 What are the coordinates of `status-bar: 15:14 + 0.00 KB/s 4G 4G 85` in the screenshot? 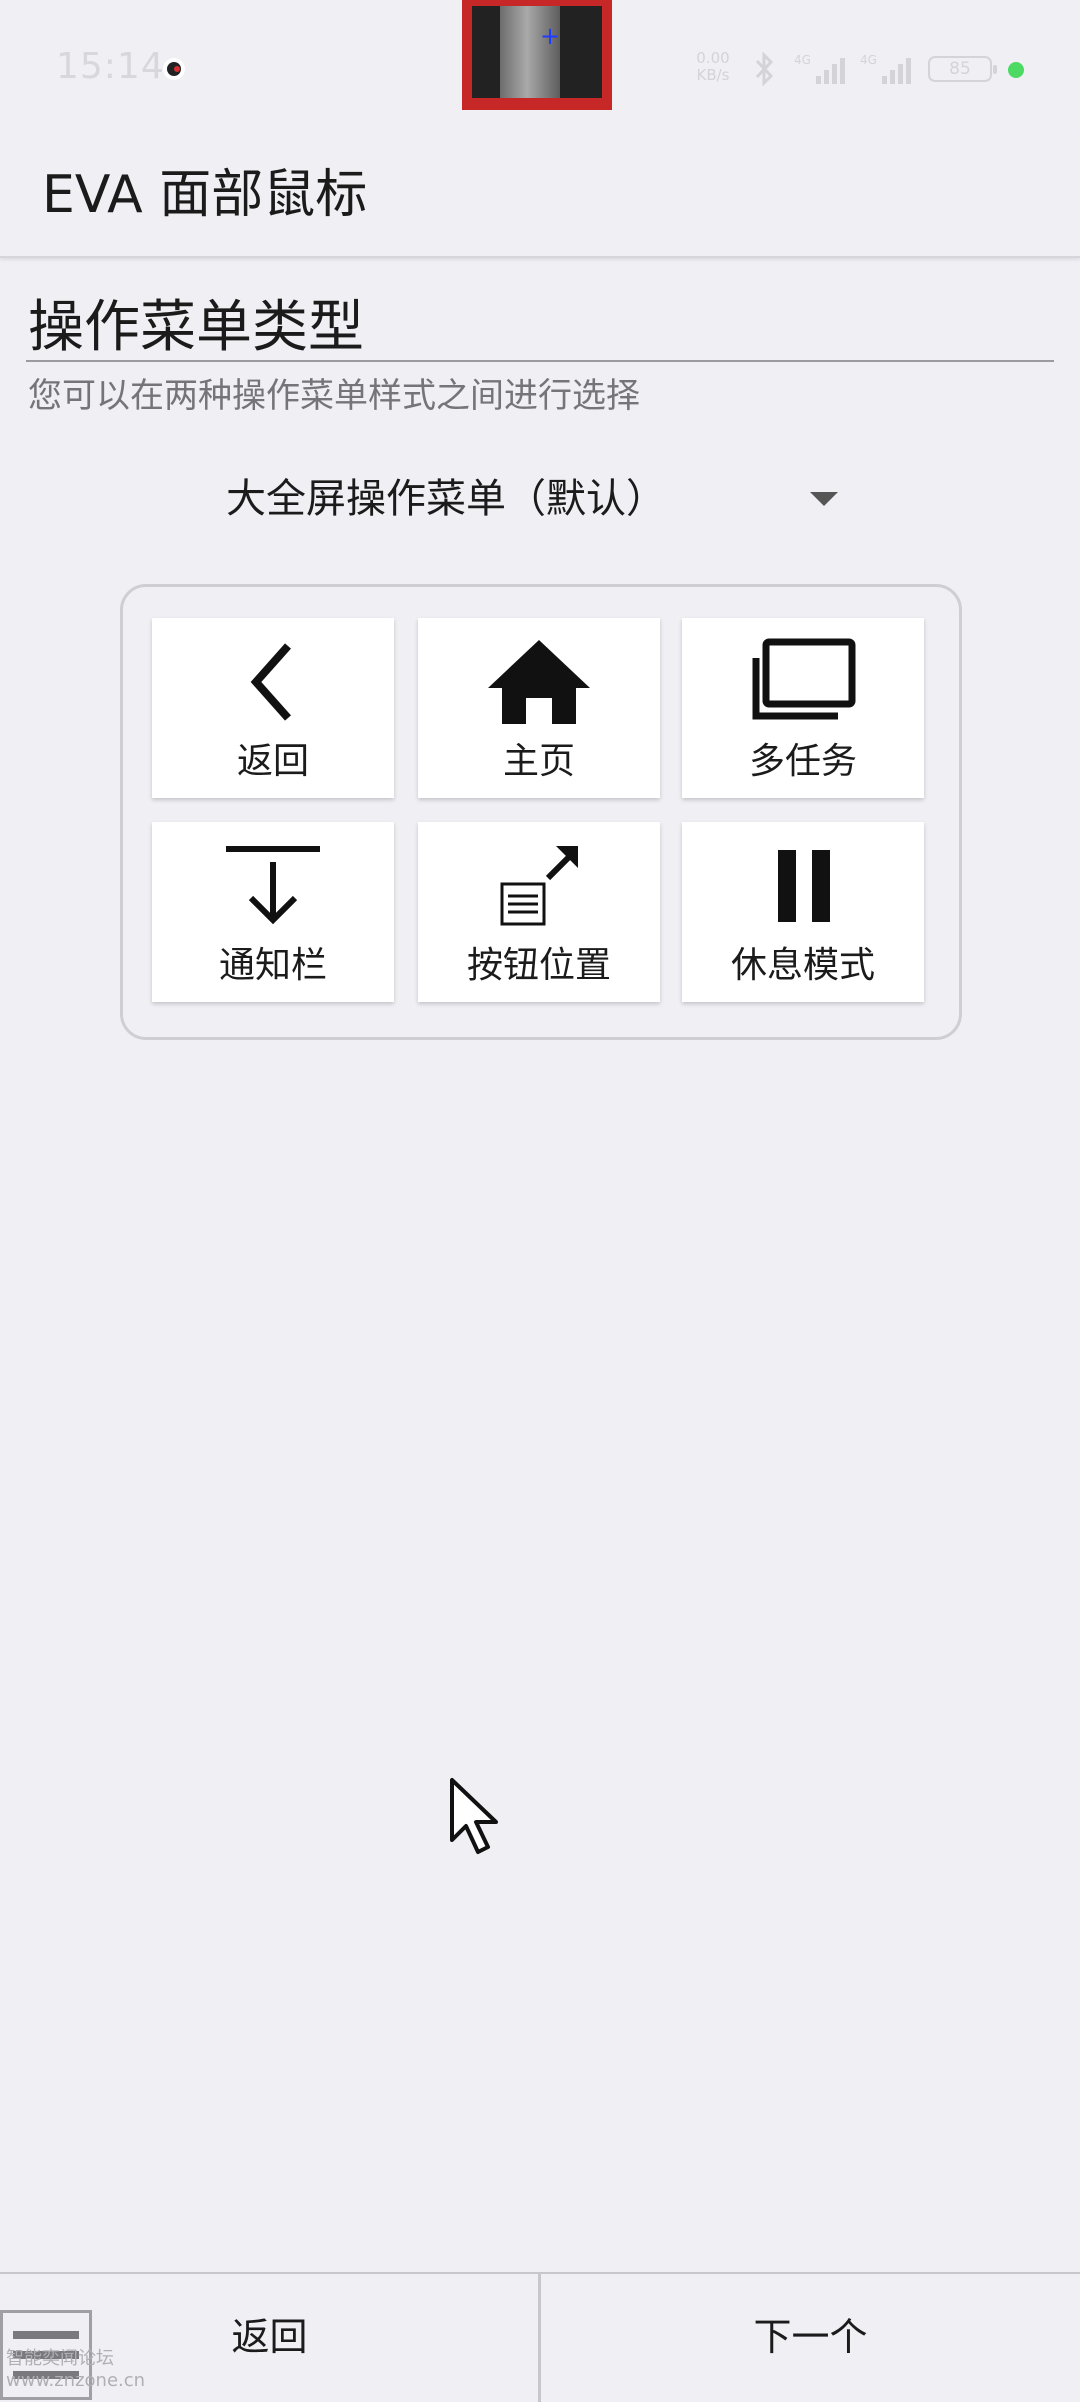 It's located at (540, 65).